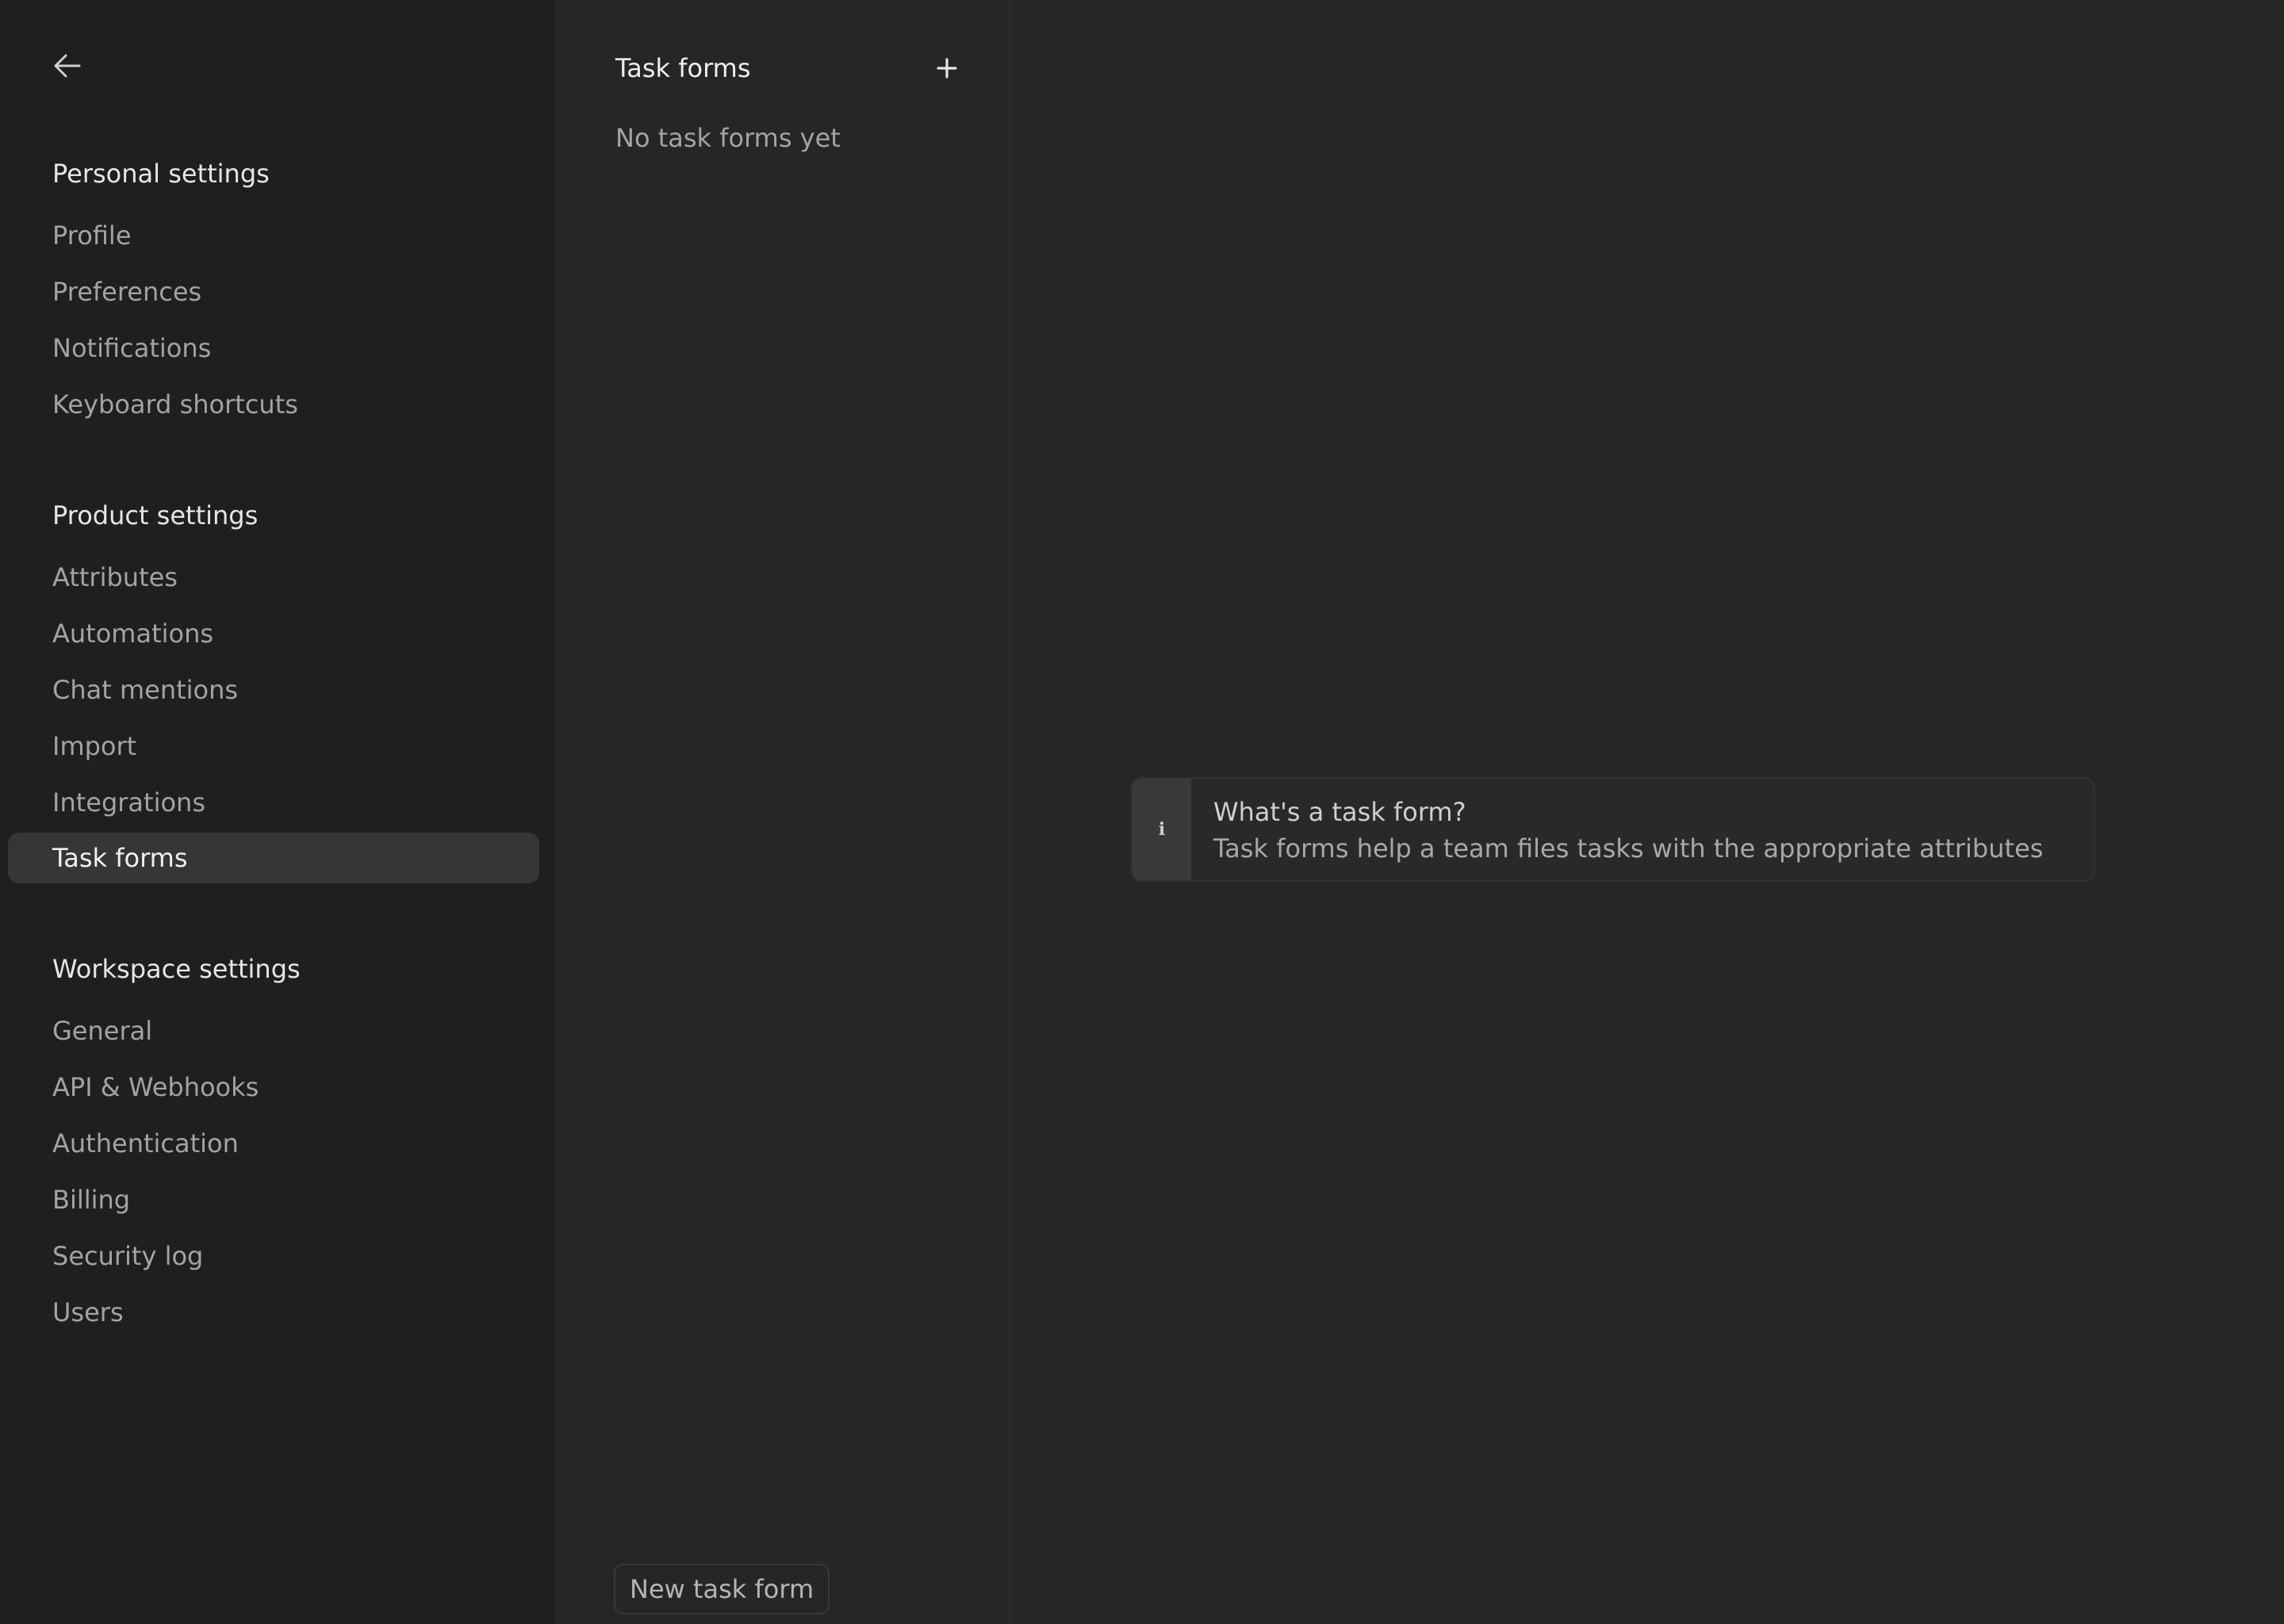 The image size is (2284, 1624). What do you see at coordinates (273, 1030) in the screenshot?
I see `sidebar-item-general: General` at bounding box center [273, 1030].